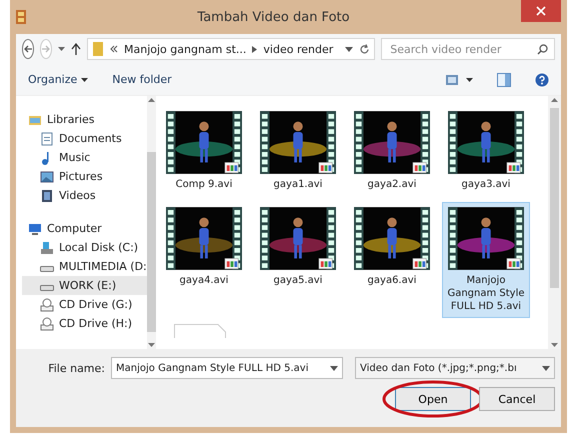 Image resolution: width=573 pixels, height=439 pixels. What do you see at coordinates (84, 119) in the screenshot?
I see `sidebar-item: Libraries` at bounding box center [84, 119].